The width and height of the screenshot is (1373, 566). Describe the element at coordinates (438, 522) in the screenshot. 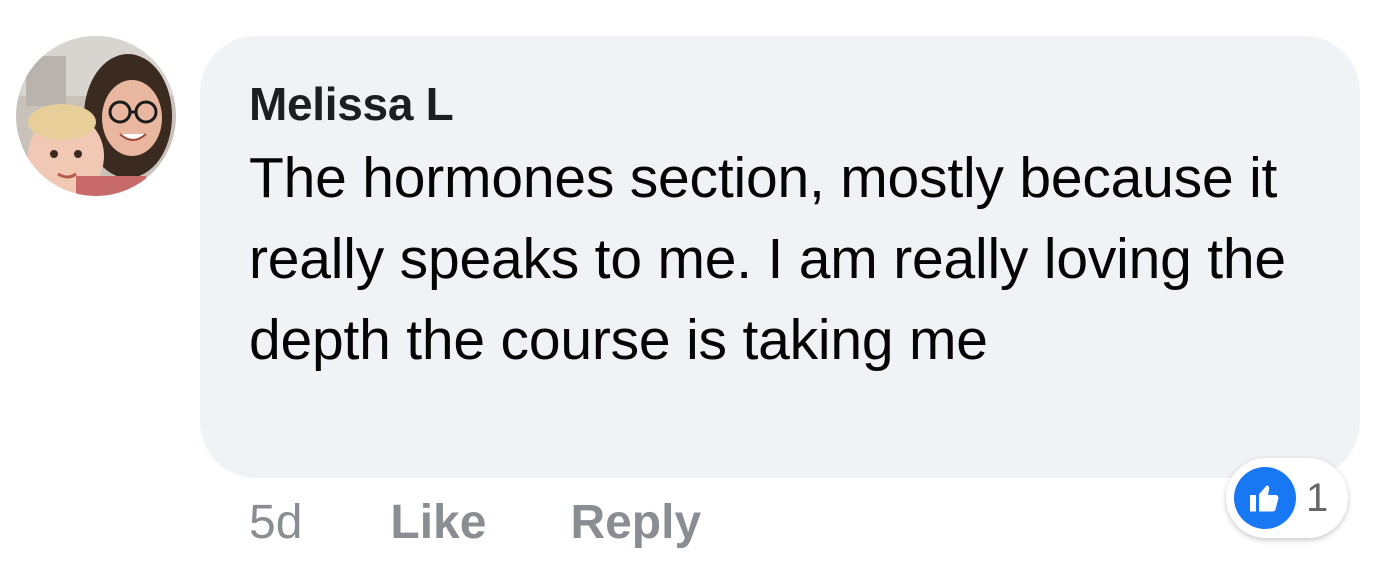

I see `like-button: Like` at that location.